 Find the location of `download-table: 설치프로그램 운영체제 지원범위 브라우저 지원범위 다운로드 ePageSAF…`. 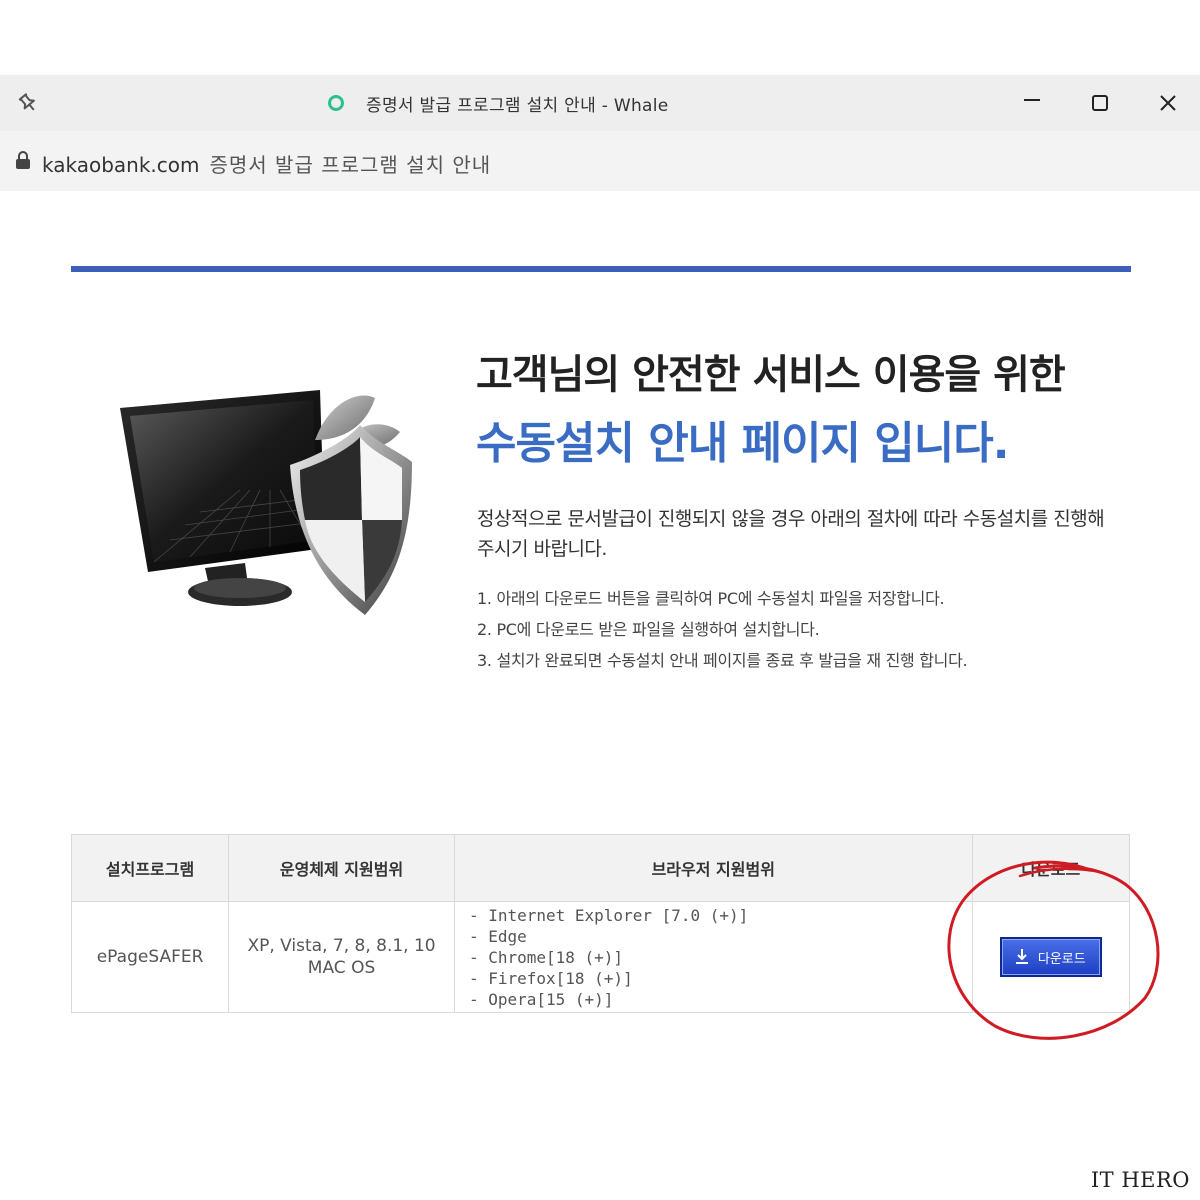

download-table: 설치프로그램 운영체제 지원범위 브라우저 지원범위 다운로드 ePageSAF… is located at coordinates (600, 923).